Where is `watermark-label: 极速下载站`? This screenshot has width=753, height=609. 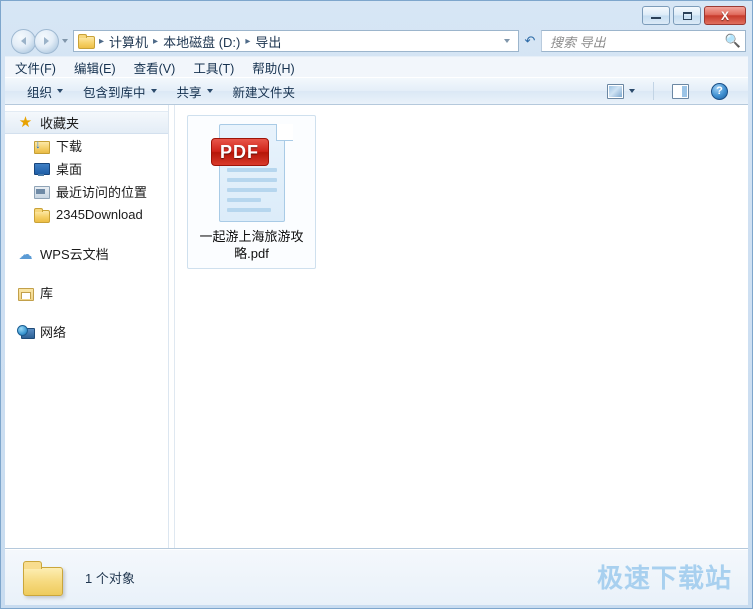 watermark-label: 极速下载站 is located at coordinates (664, 578).